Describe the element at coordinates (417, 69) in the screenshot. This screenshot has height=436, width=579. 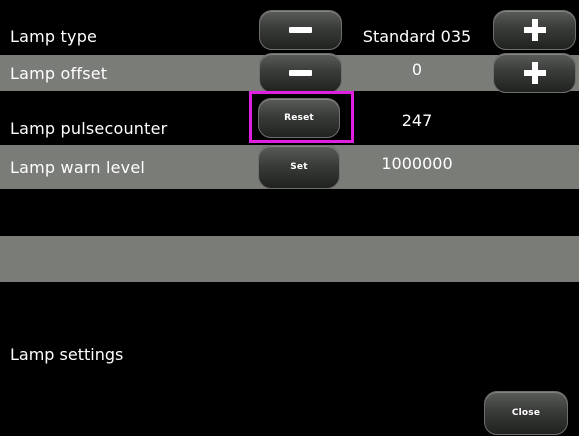
I see `lamp-offset-value: 0` at that location.